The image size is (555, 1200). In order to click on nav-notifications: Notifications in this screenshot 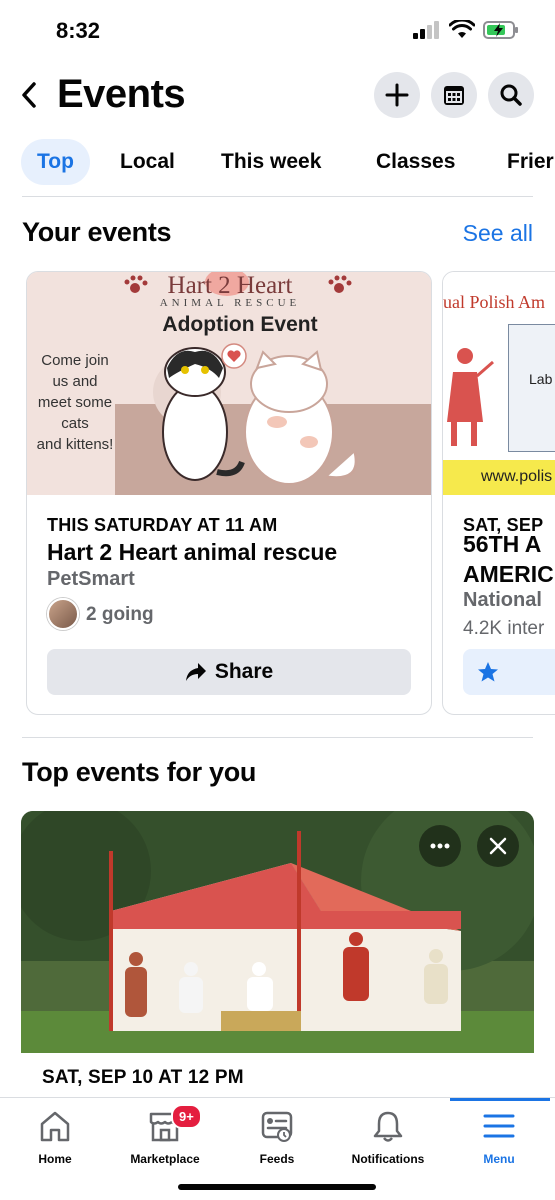, I will do `click(388, 1138)`.